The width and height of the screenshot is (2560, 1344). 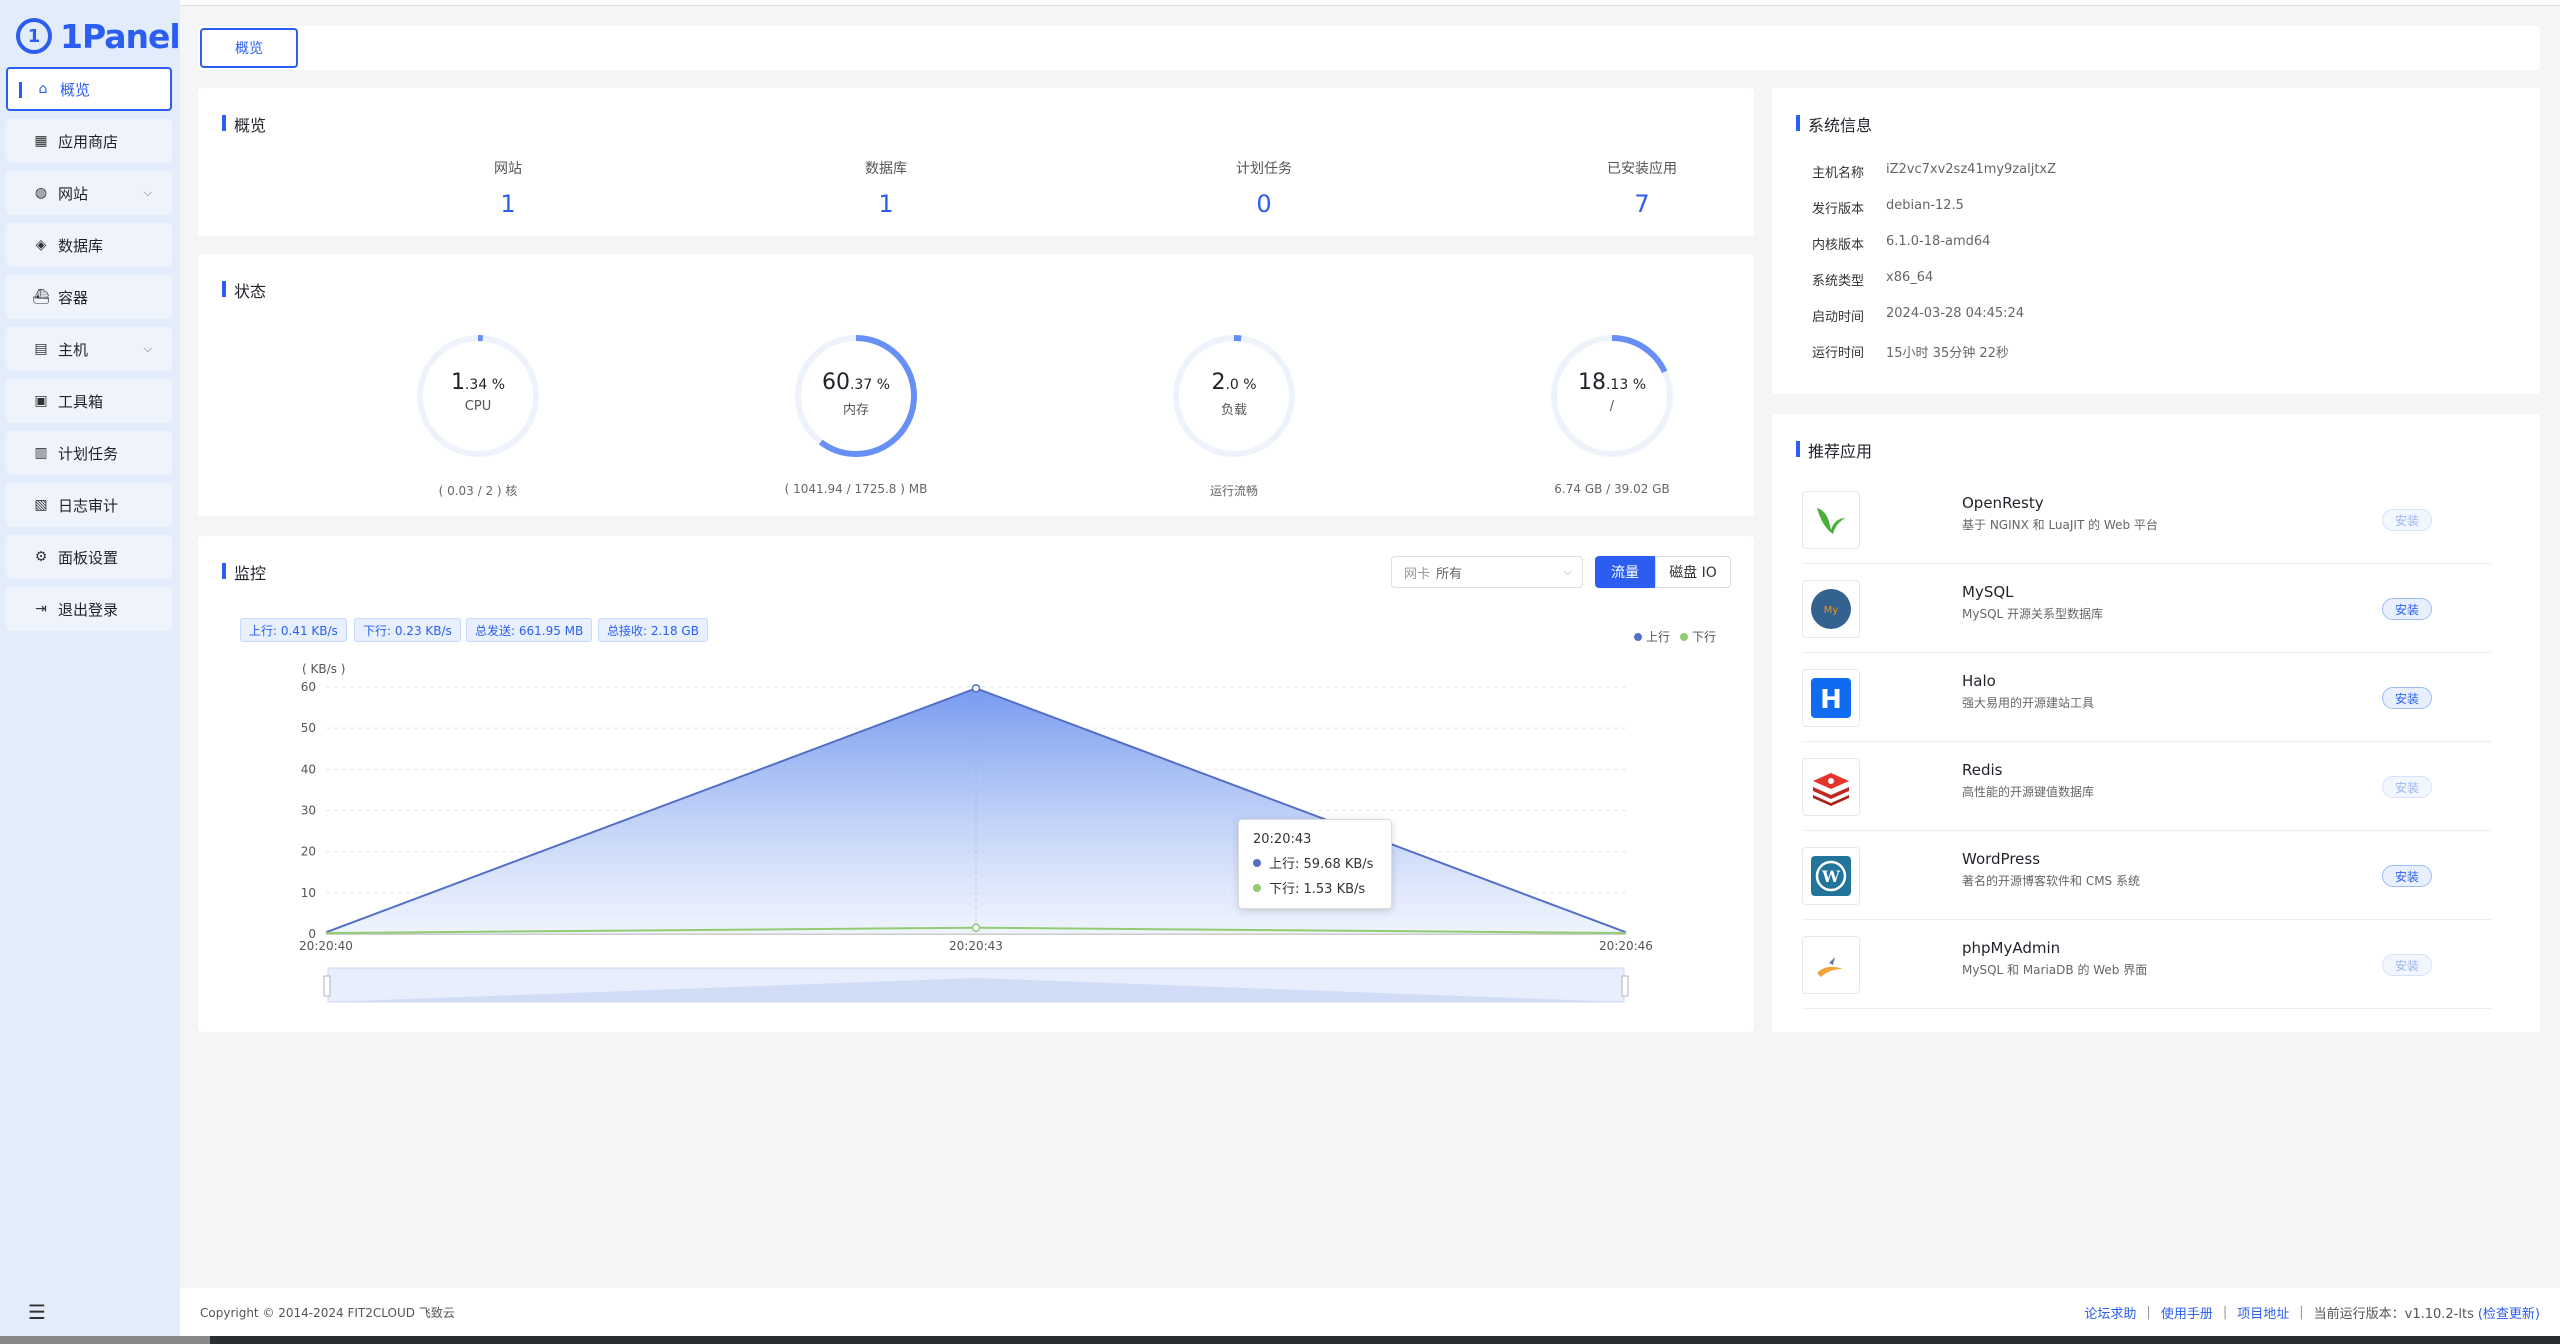 I want to click on server-icon: ▤, so click(x=41, y=349).